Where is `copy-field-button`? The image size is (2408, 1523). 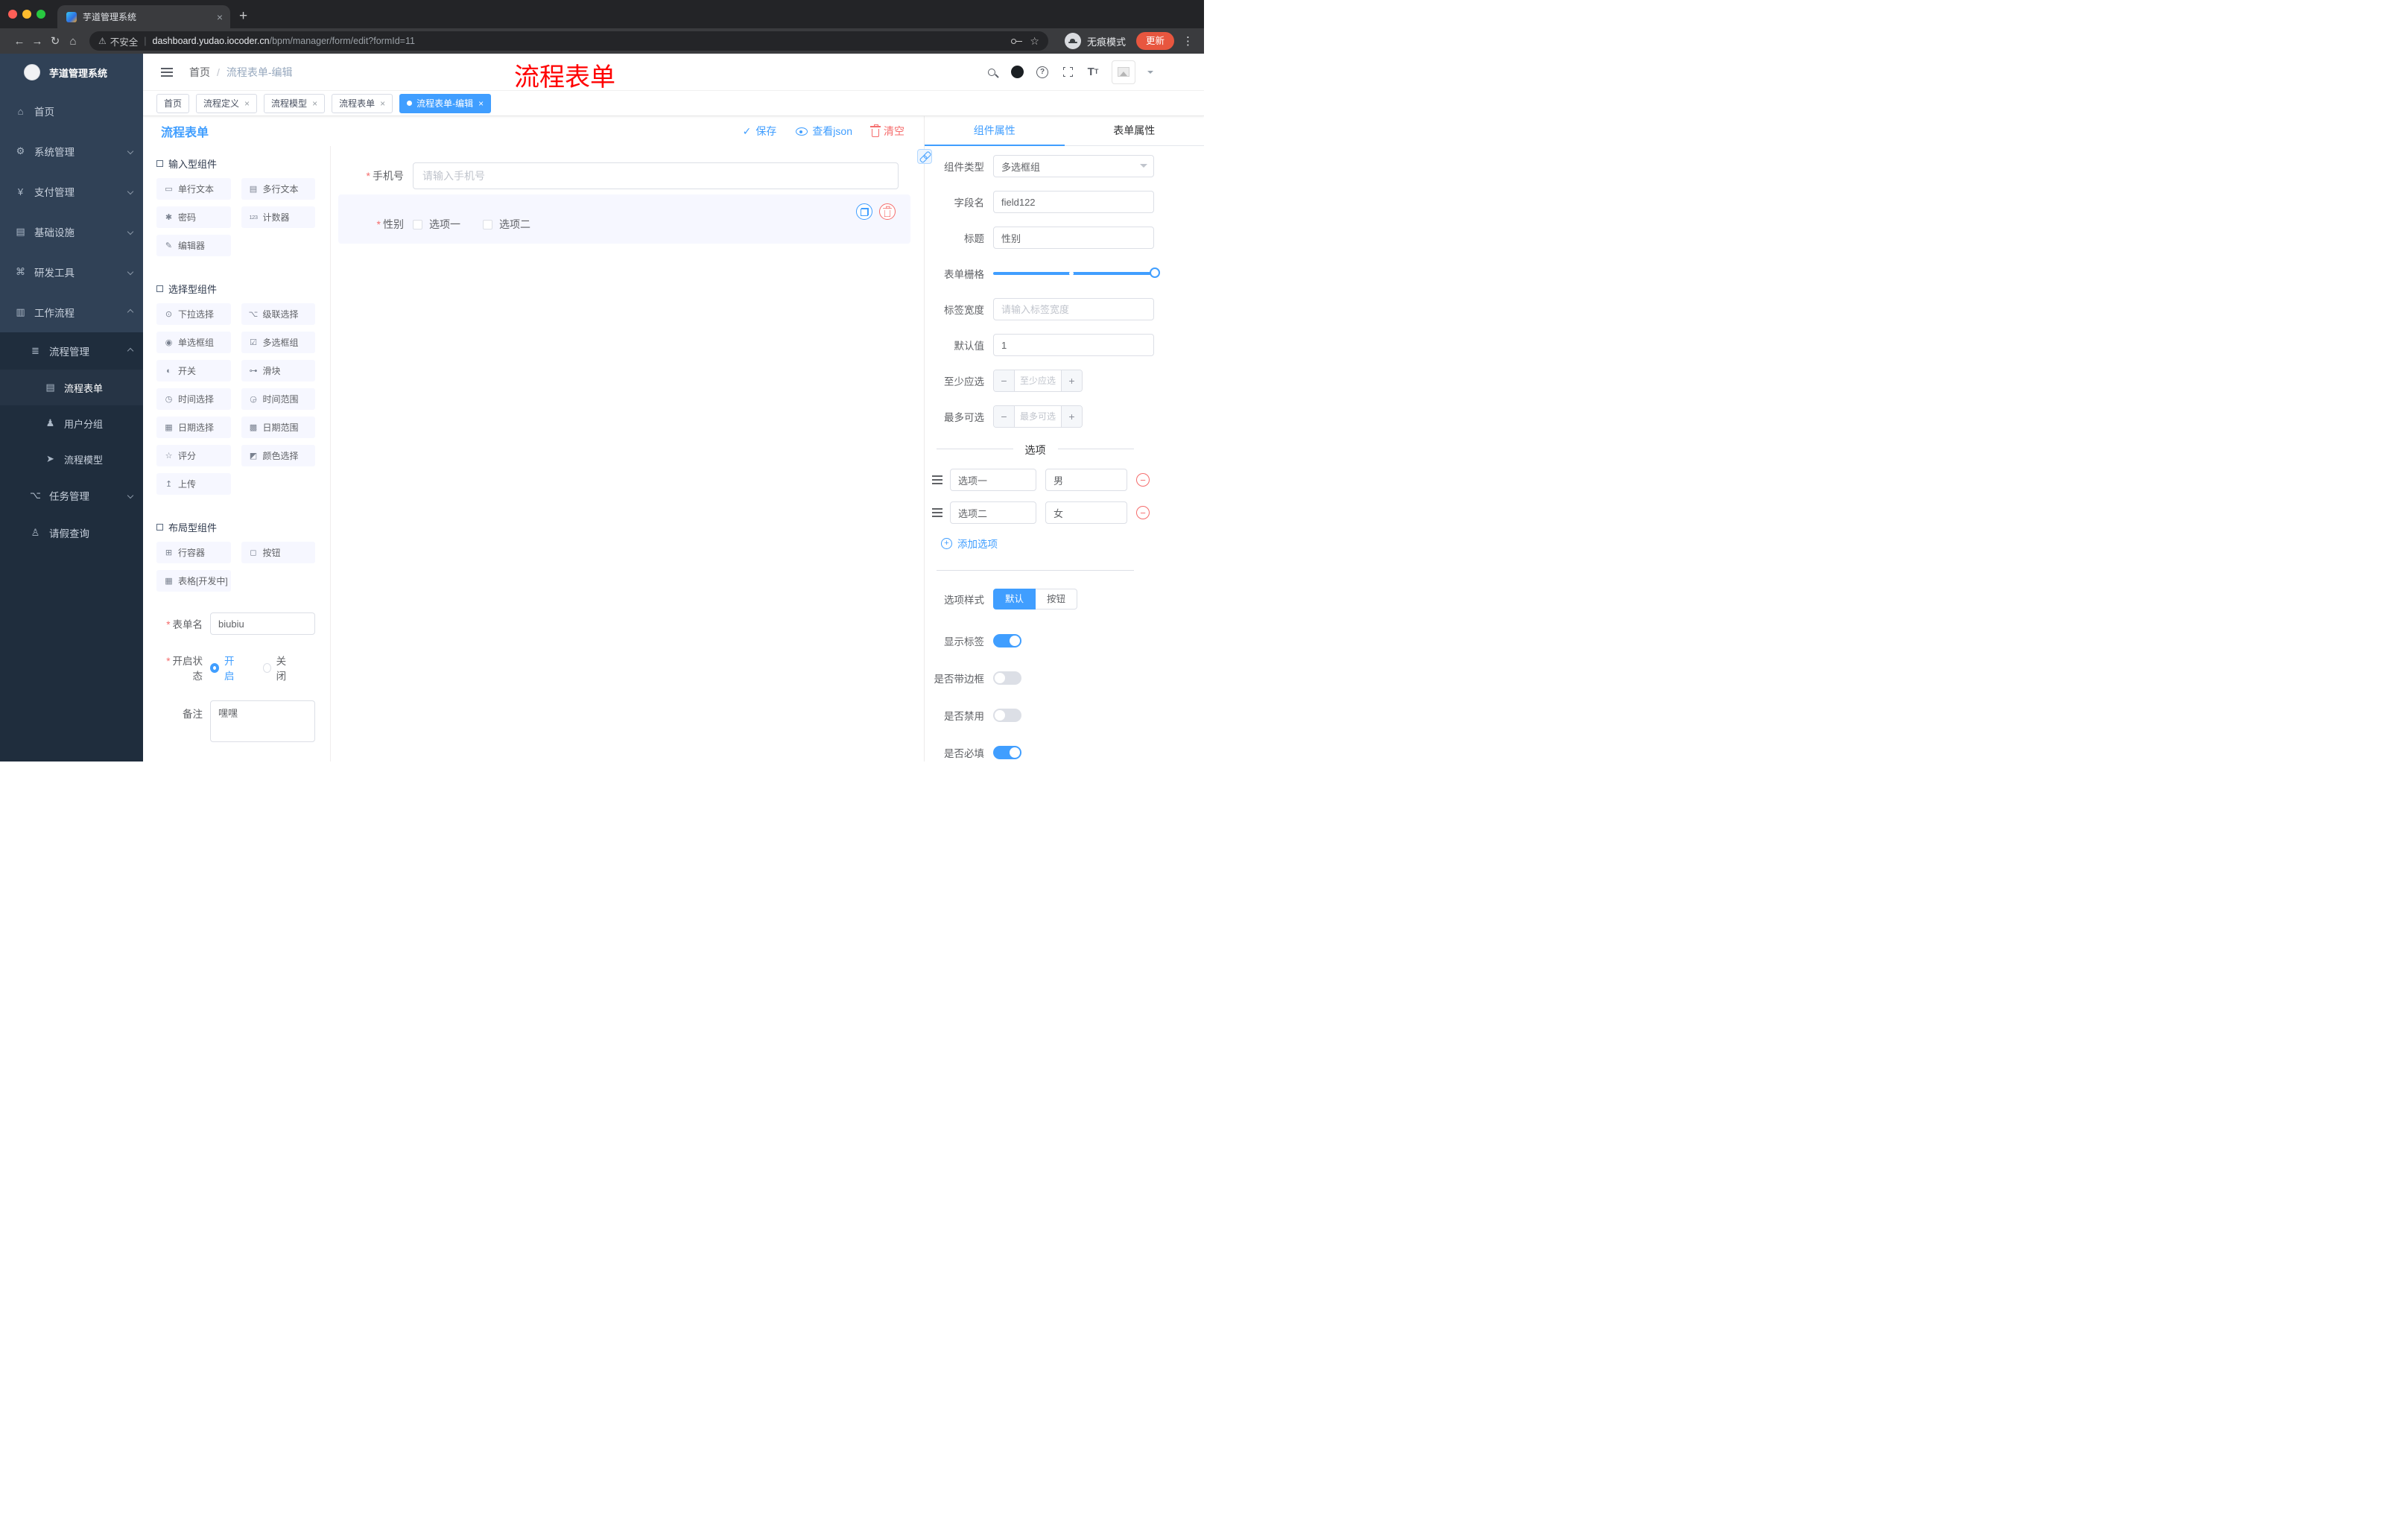 copy-field-button is located at coordinates (864, 212).